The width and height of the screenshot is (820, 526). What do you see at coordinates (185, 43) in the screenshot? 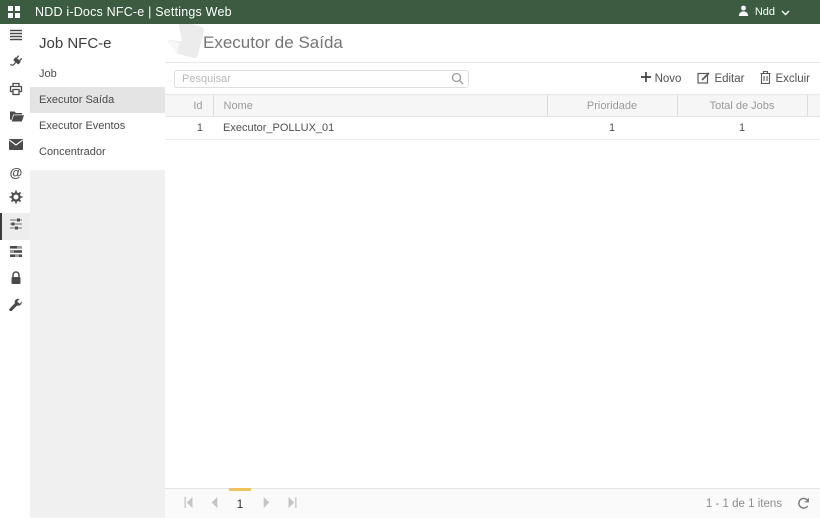
I see `ndd-logo-watermark` at bounding box center [185, 43].